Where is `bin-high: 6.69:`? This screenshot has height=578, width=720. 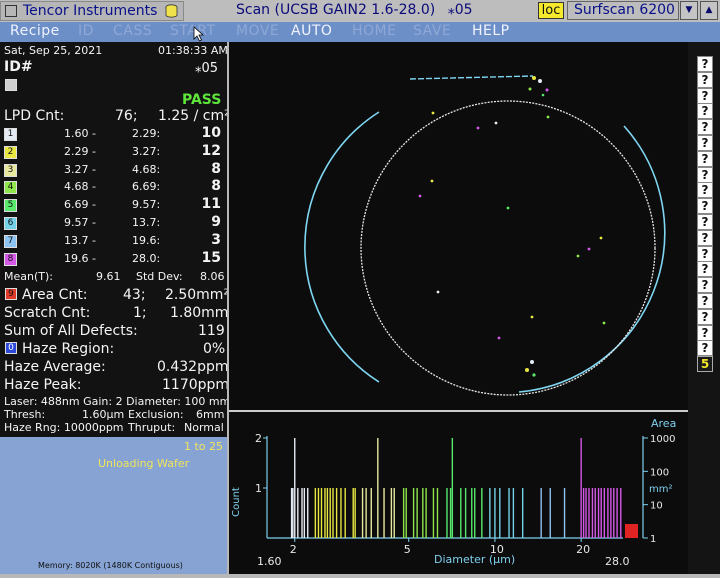
bin-high: 6.69: is located at coordinates (146, 187).